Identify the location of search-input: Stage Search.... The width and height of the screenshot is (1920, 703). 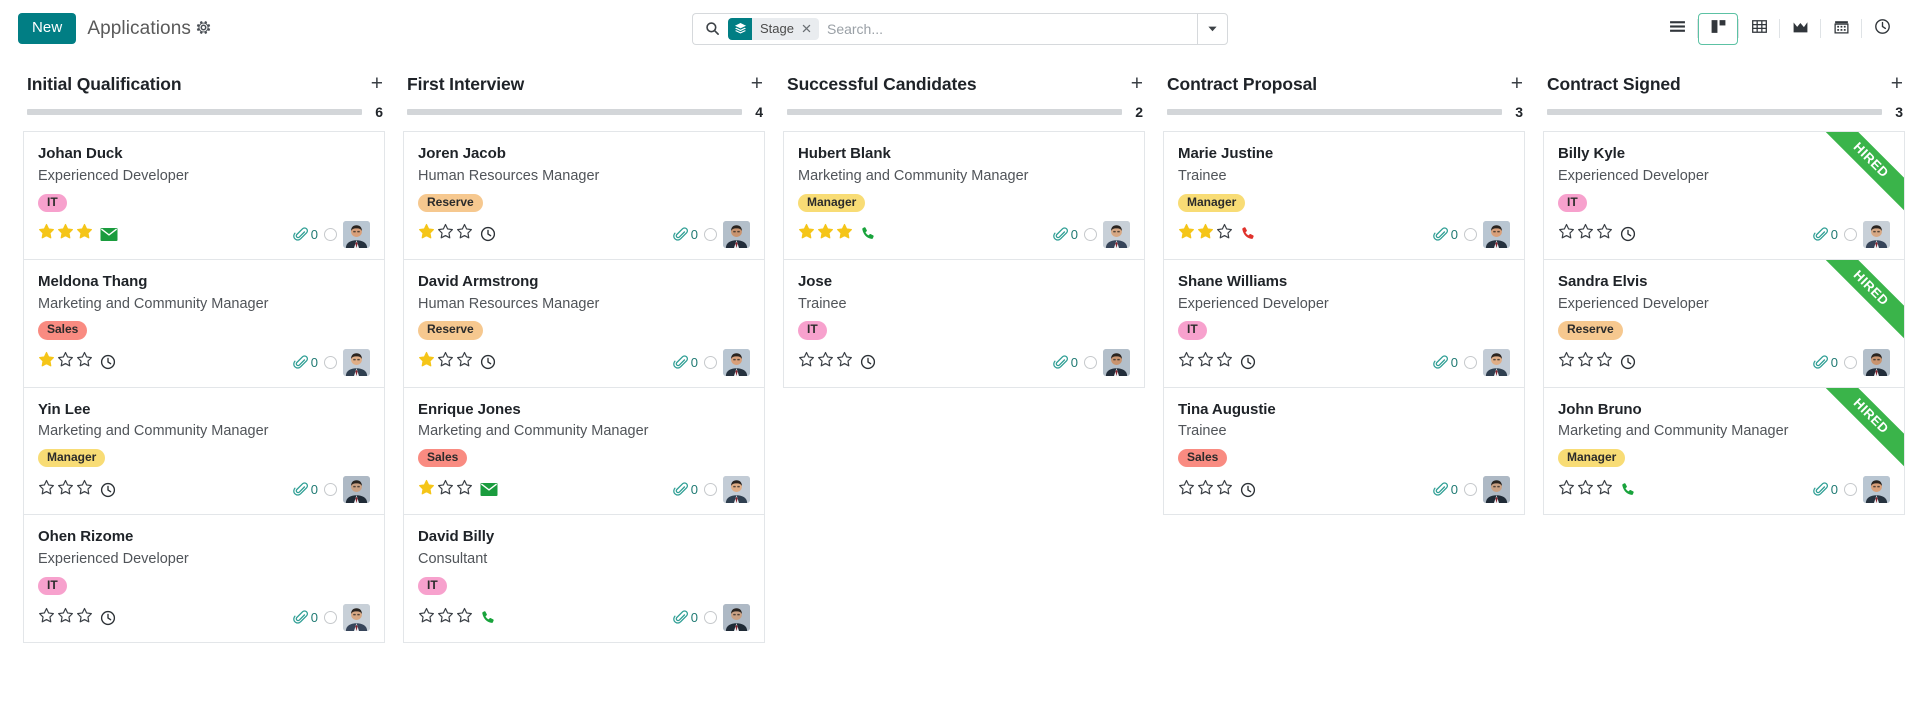
(944, 28).